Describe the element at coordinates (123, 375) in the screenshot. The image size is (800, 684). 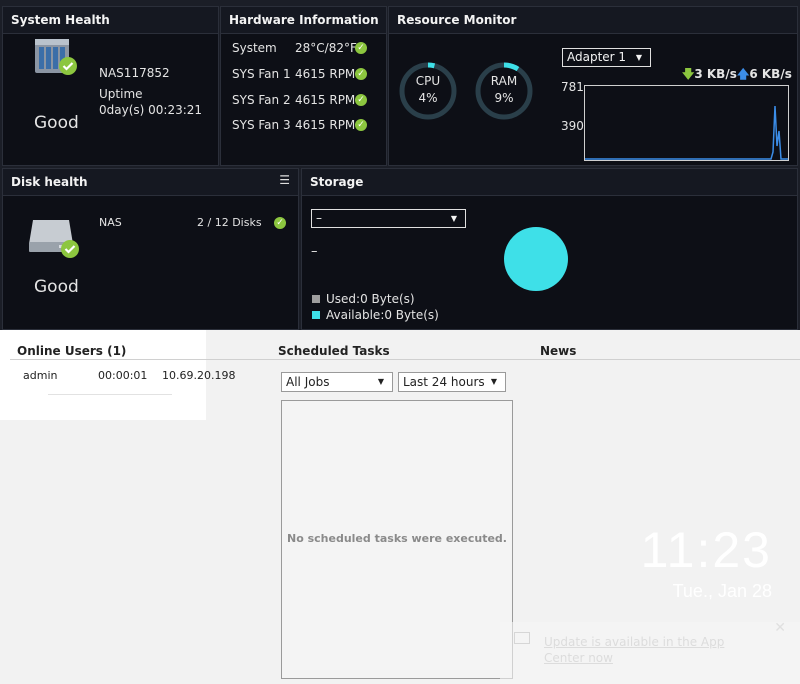
I see `online-user-duration: 00:00:01` at that location.